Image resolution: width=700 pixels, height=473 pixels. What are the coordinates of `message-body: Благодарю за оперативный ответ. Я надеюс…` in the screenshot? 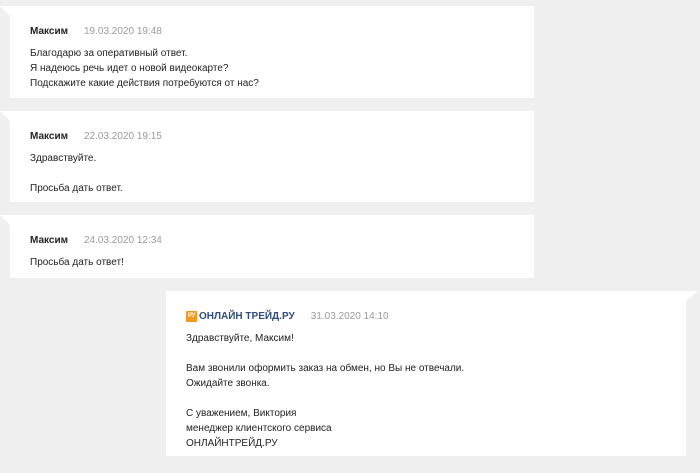 It's located at (272, 68).